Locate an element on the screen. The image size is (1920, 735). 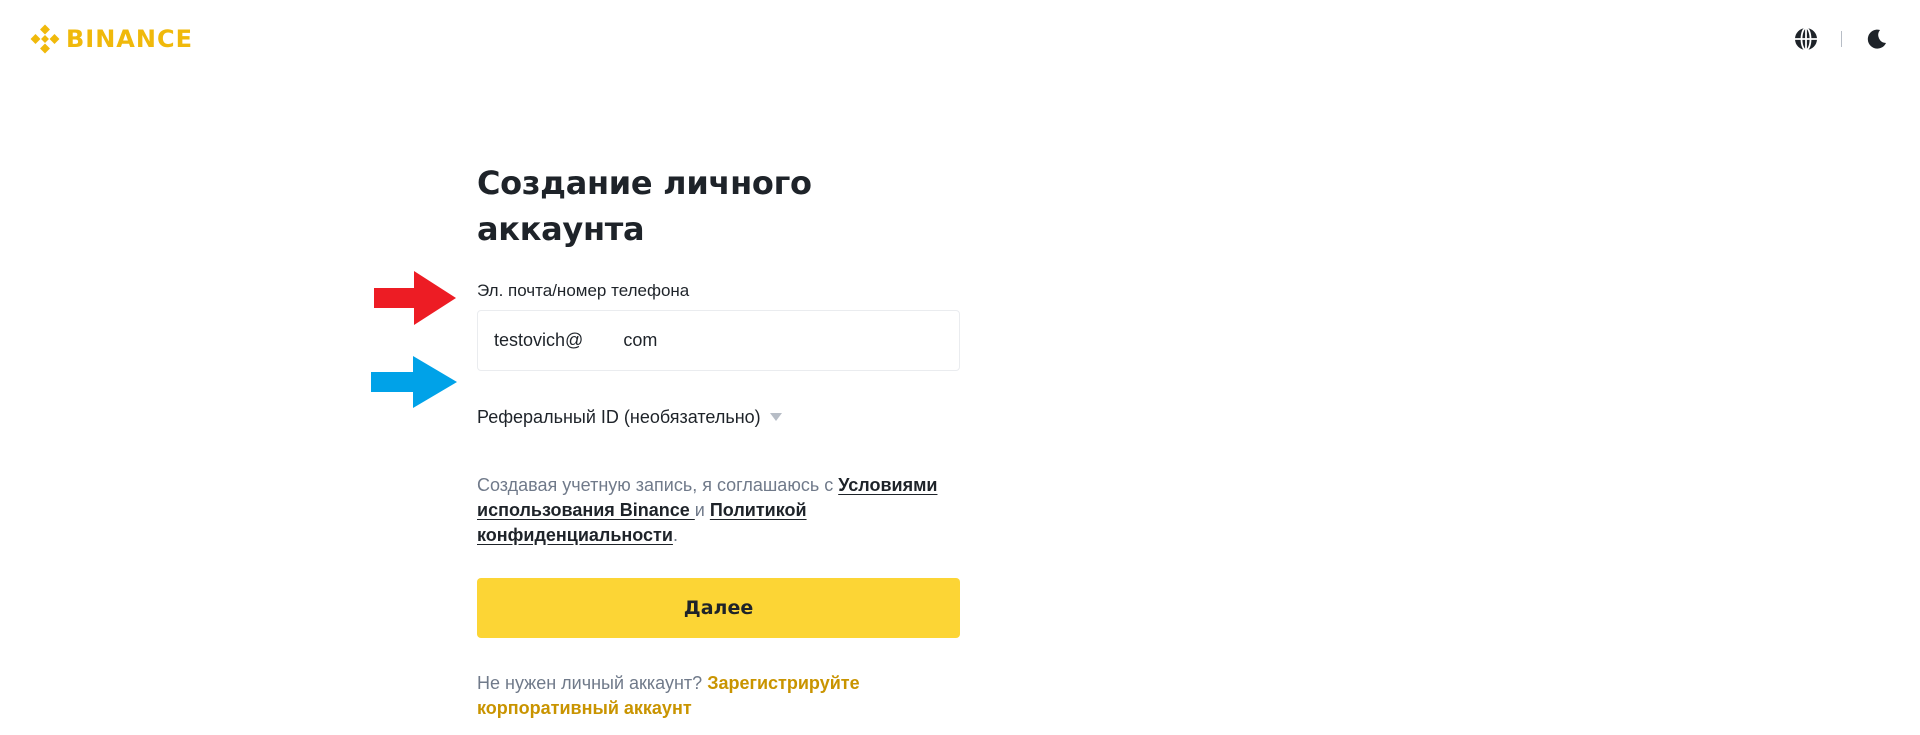
referral-label: Реферальный ID (необязательно) is located at coordinates (619, 417).